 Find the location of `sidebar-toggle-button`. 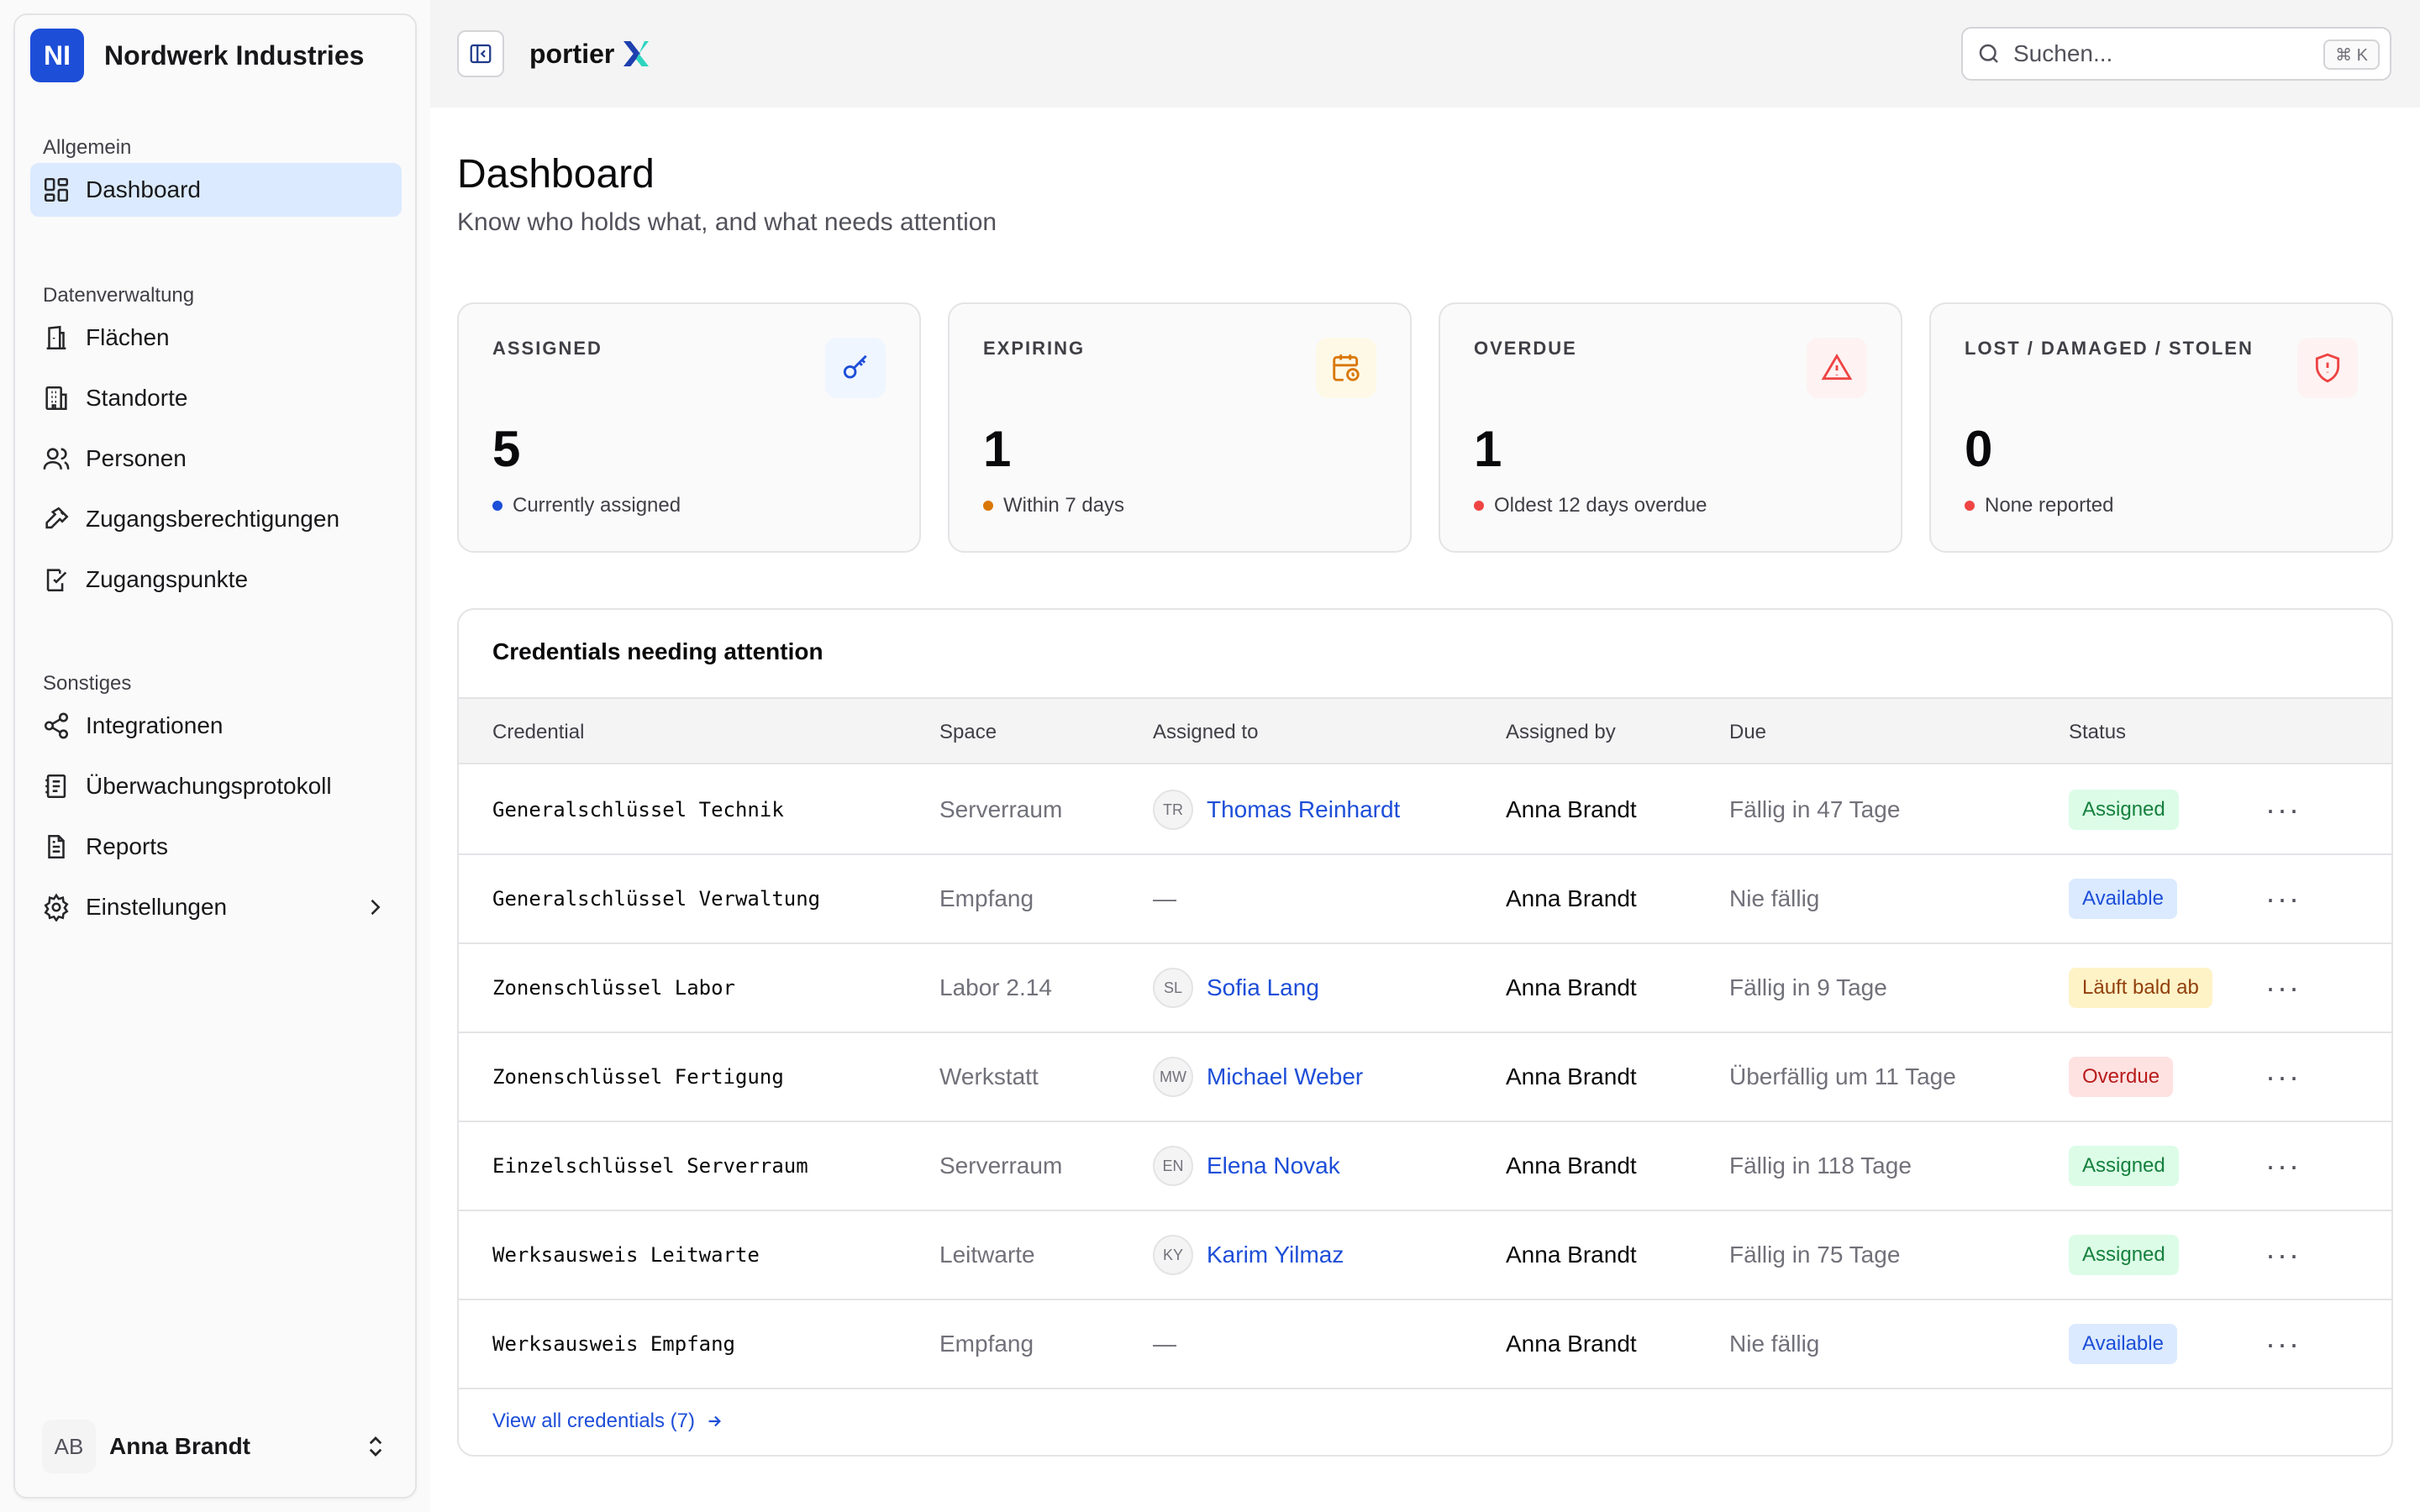

sidebar-toggle-button is located at coordinates (481, 53).